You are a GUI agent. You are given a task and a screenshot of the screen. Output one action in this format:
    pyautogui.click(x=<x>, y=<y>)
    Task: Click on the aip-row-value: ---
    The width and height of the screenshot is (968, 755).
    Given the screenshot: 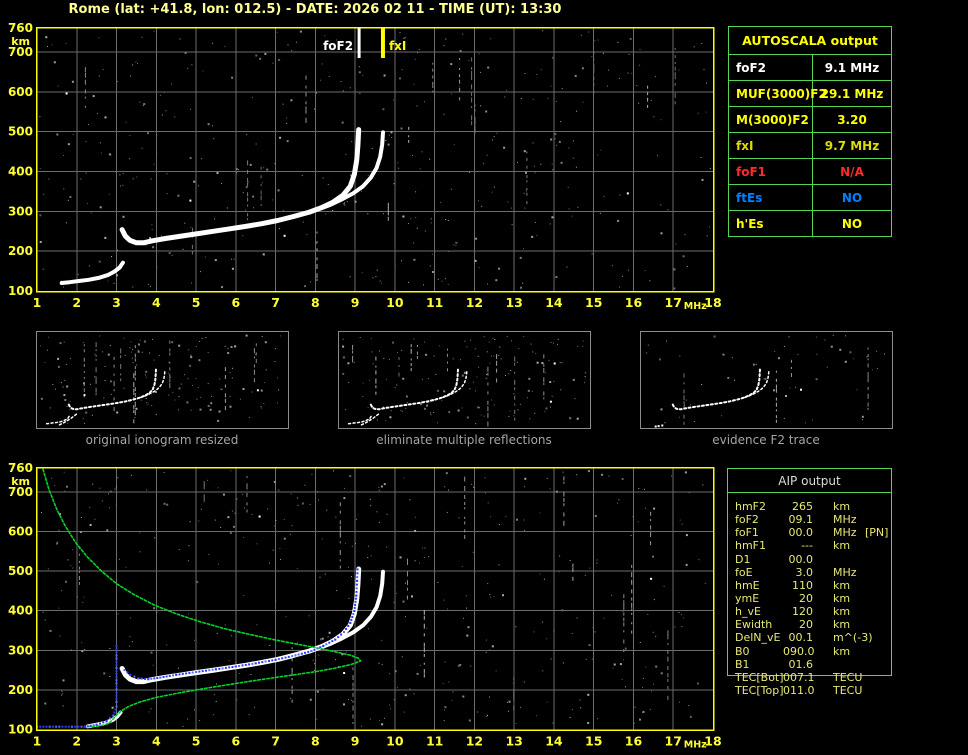 What is the action you would take?
    pyautogui.click(x=807, y=546)
    